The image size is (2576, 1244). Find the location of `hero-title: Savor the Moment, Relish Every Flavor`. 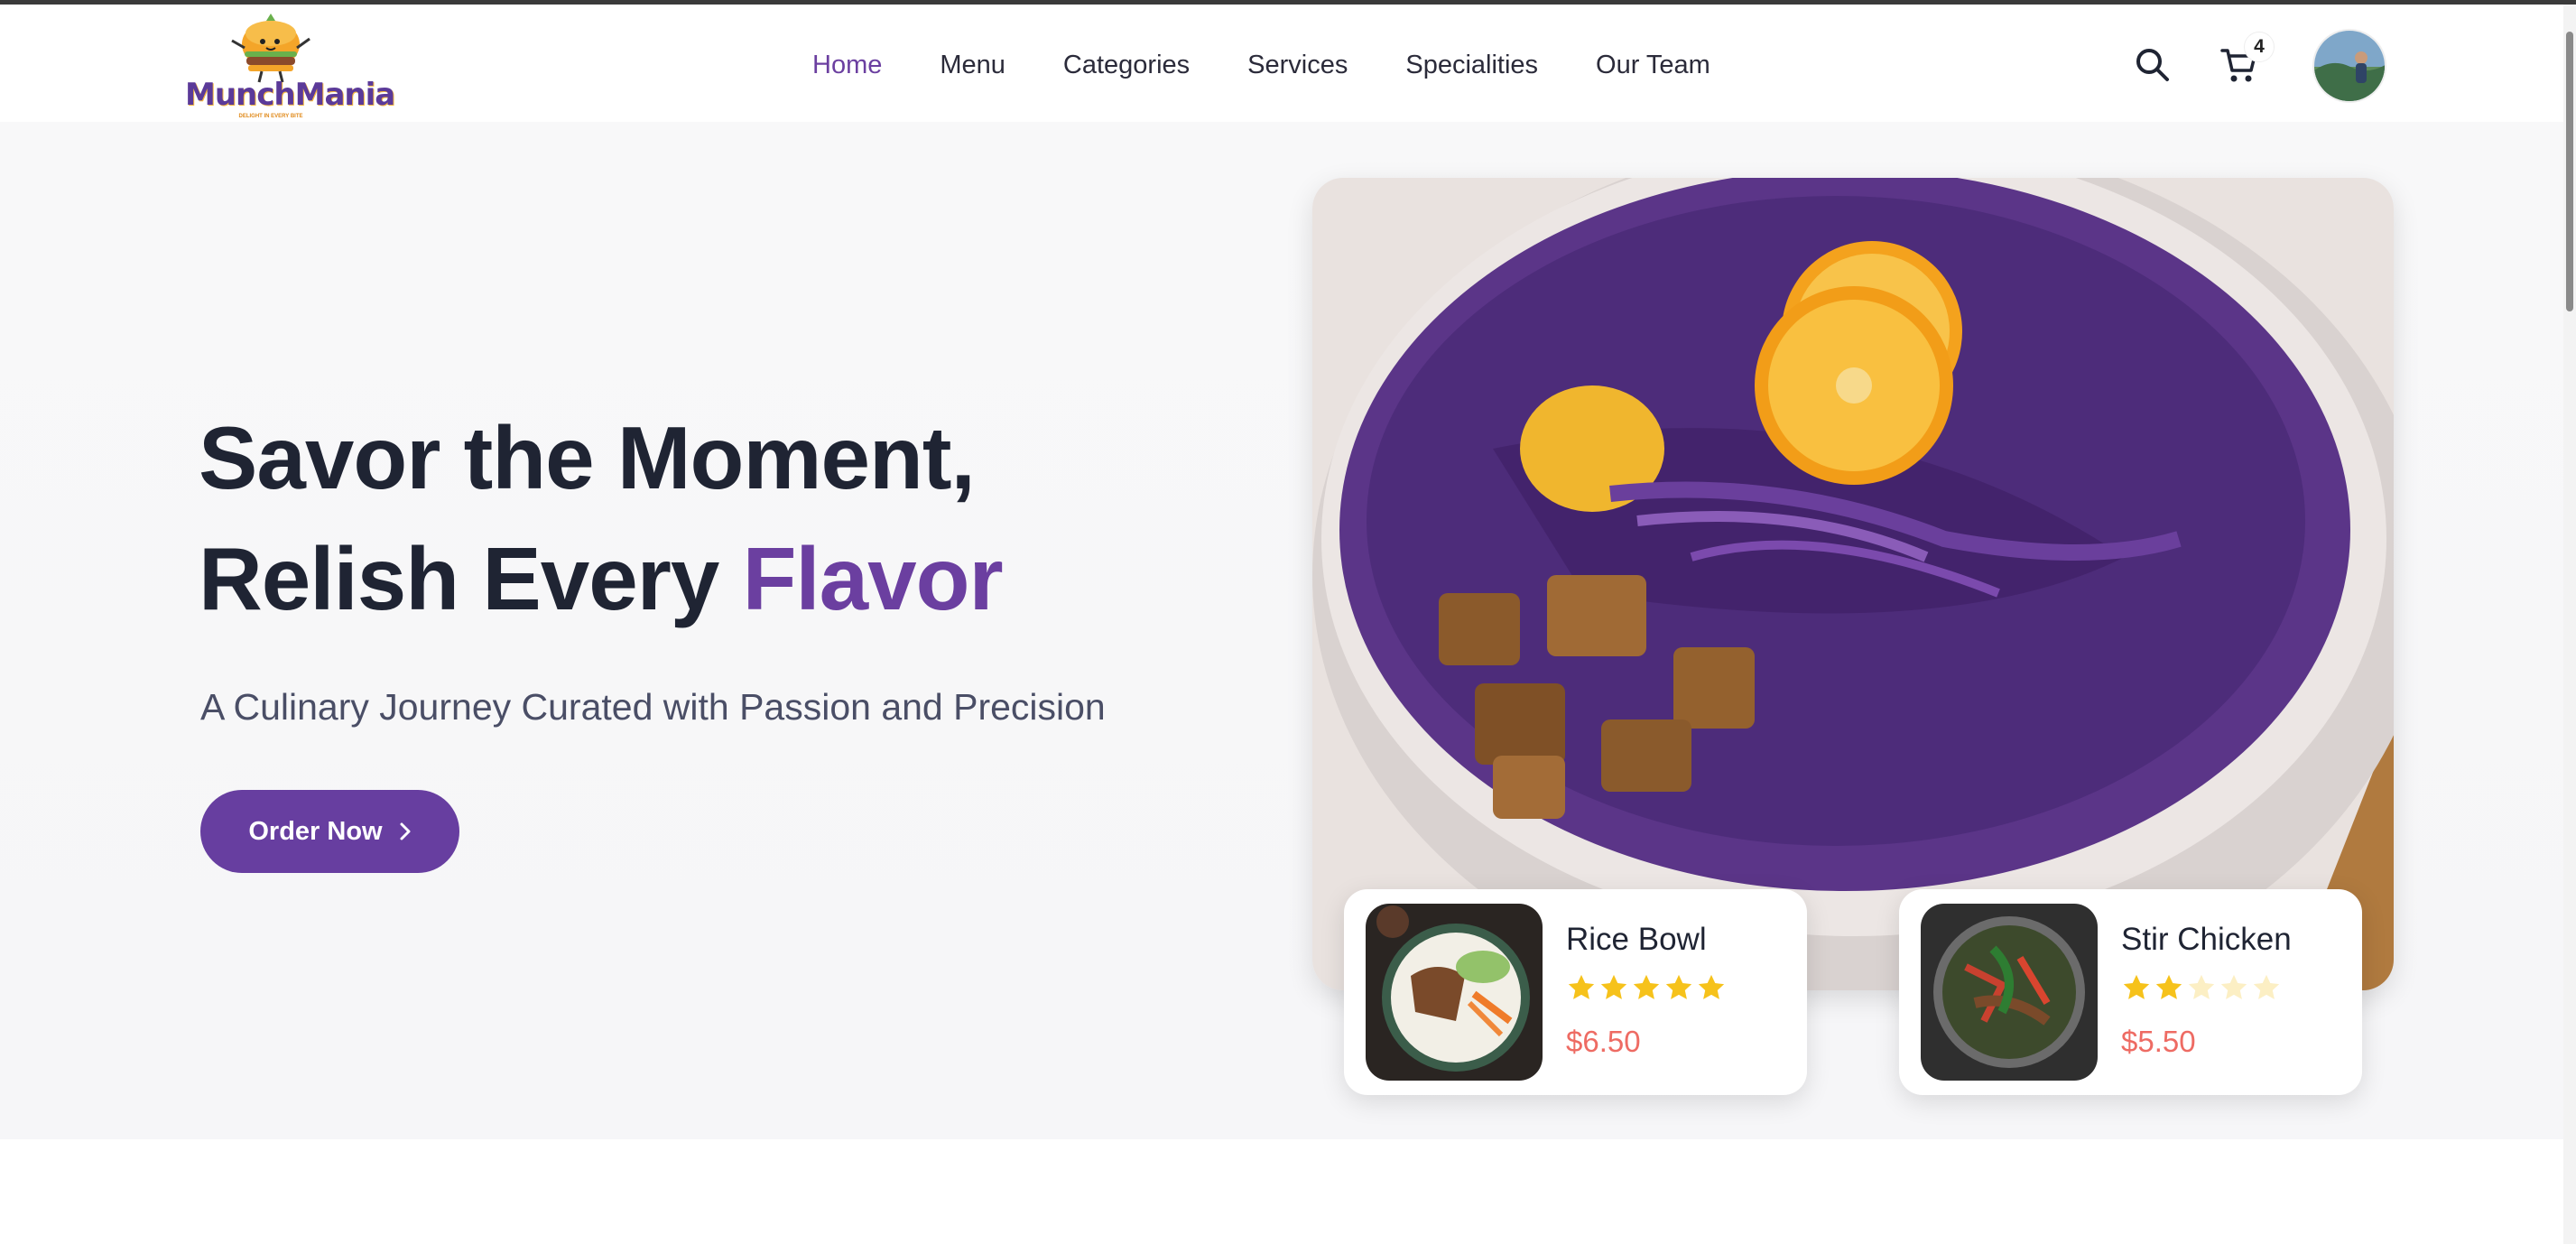

hero-title: Savor the Moment, Relish Every Flavor is located at coordinates (740, 518).